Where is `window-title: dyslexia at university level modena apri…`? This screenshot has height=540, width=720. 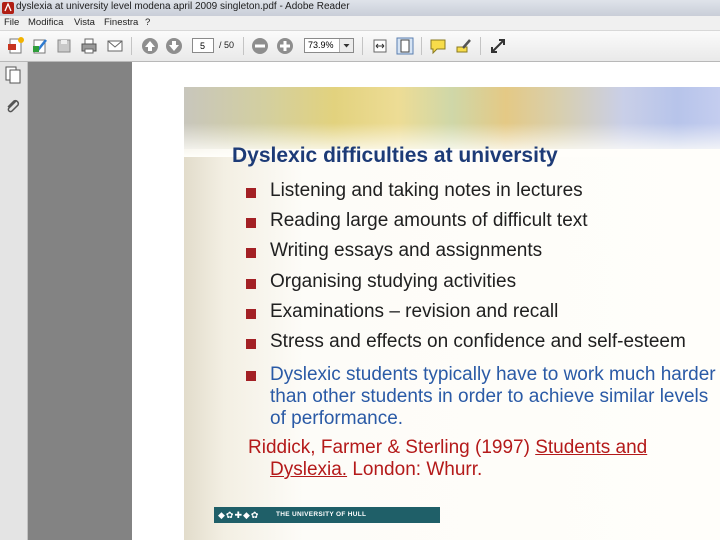 window-title: dyslexia at university level modena apri… is located at coordinates (183, 6).